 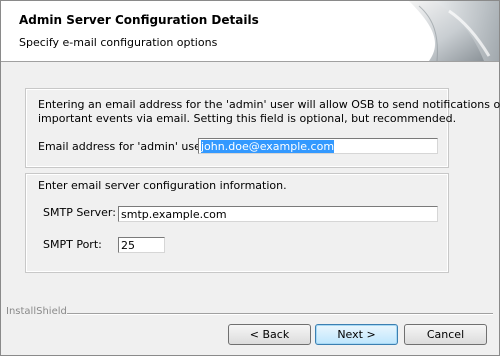 What do you see at coordinates (79, 212) in the screenshot?
I see `smtp-server-label: SMTP Server:` at bounding box center [79, 212].